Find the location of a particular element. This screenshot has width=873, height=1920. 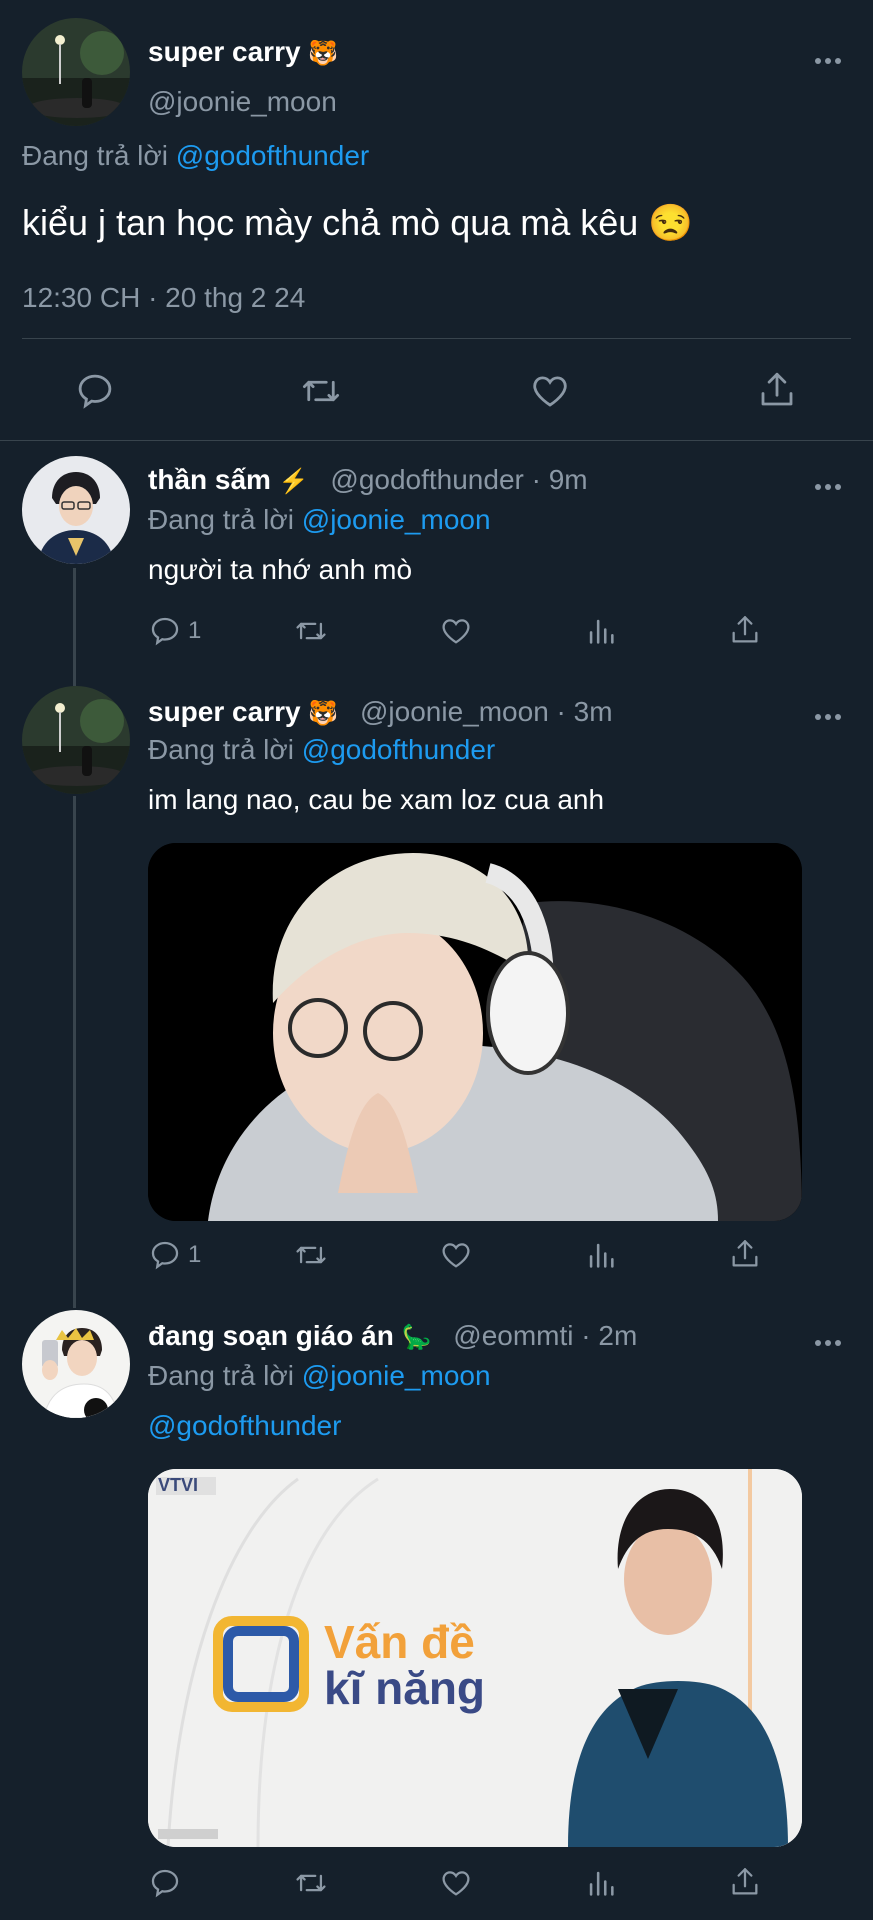

mention-link: @godofthunder is located at coordinates (244, 1426).